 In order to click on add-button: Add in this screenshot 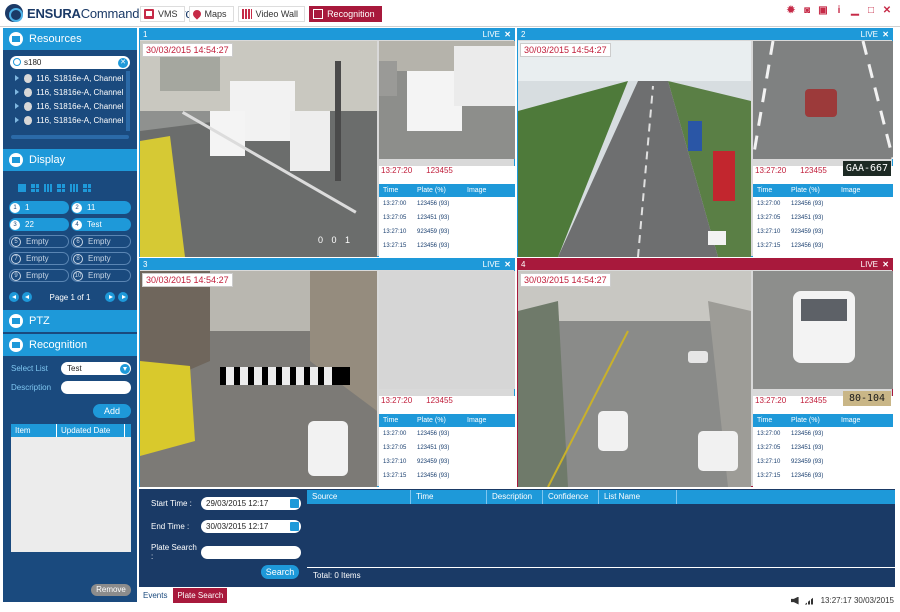, I will do `click(112, 411)`.